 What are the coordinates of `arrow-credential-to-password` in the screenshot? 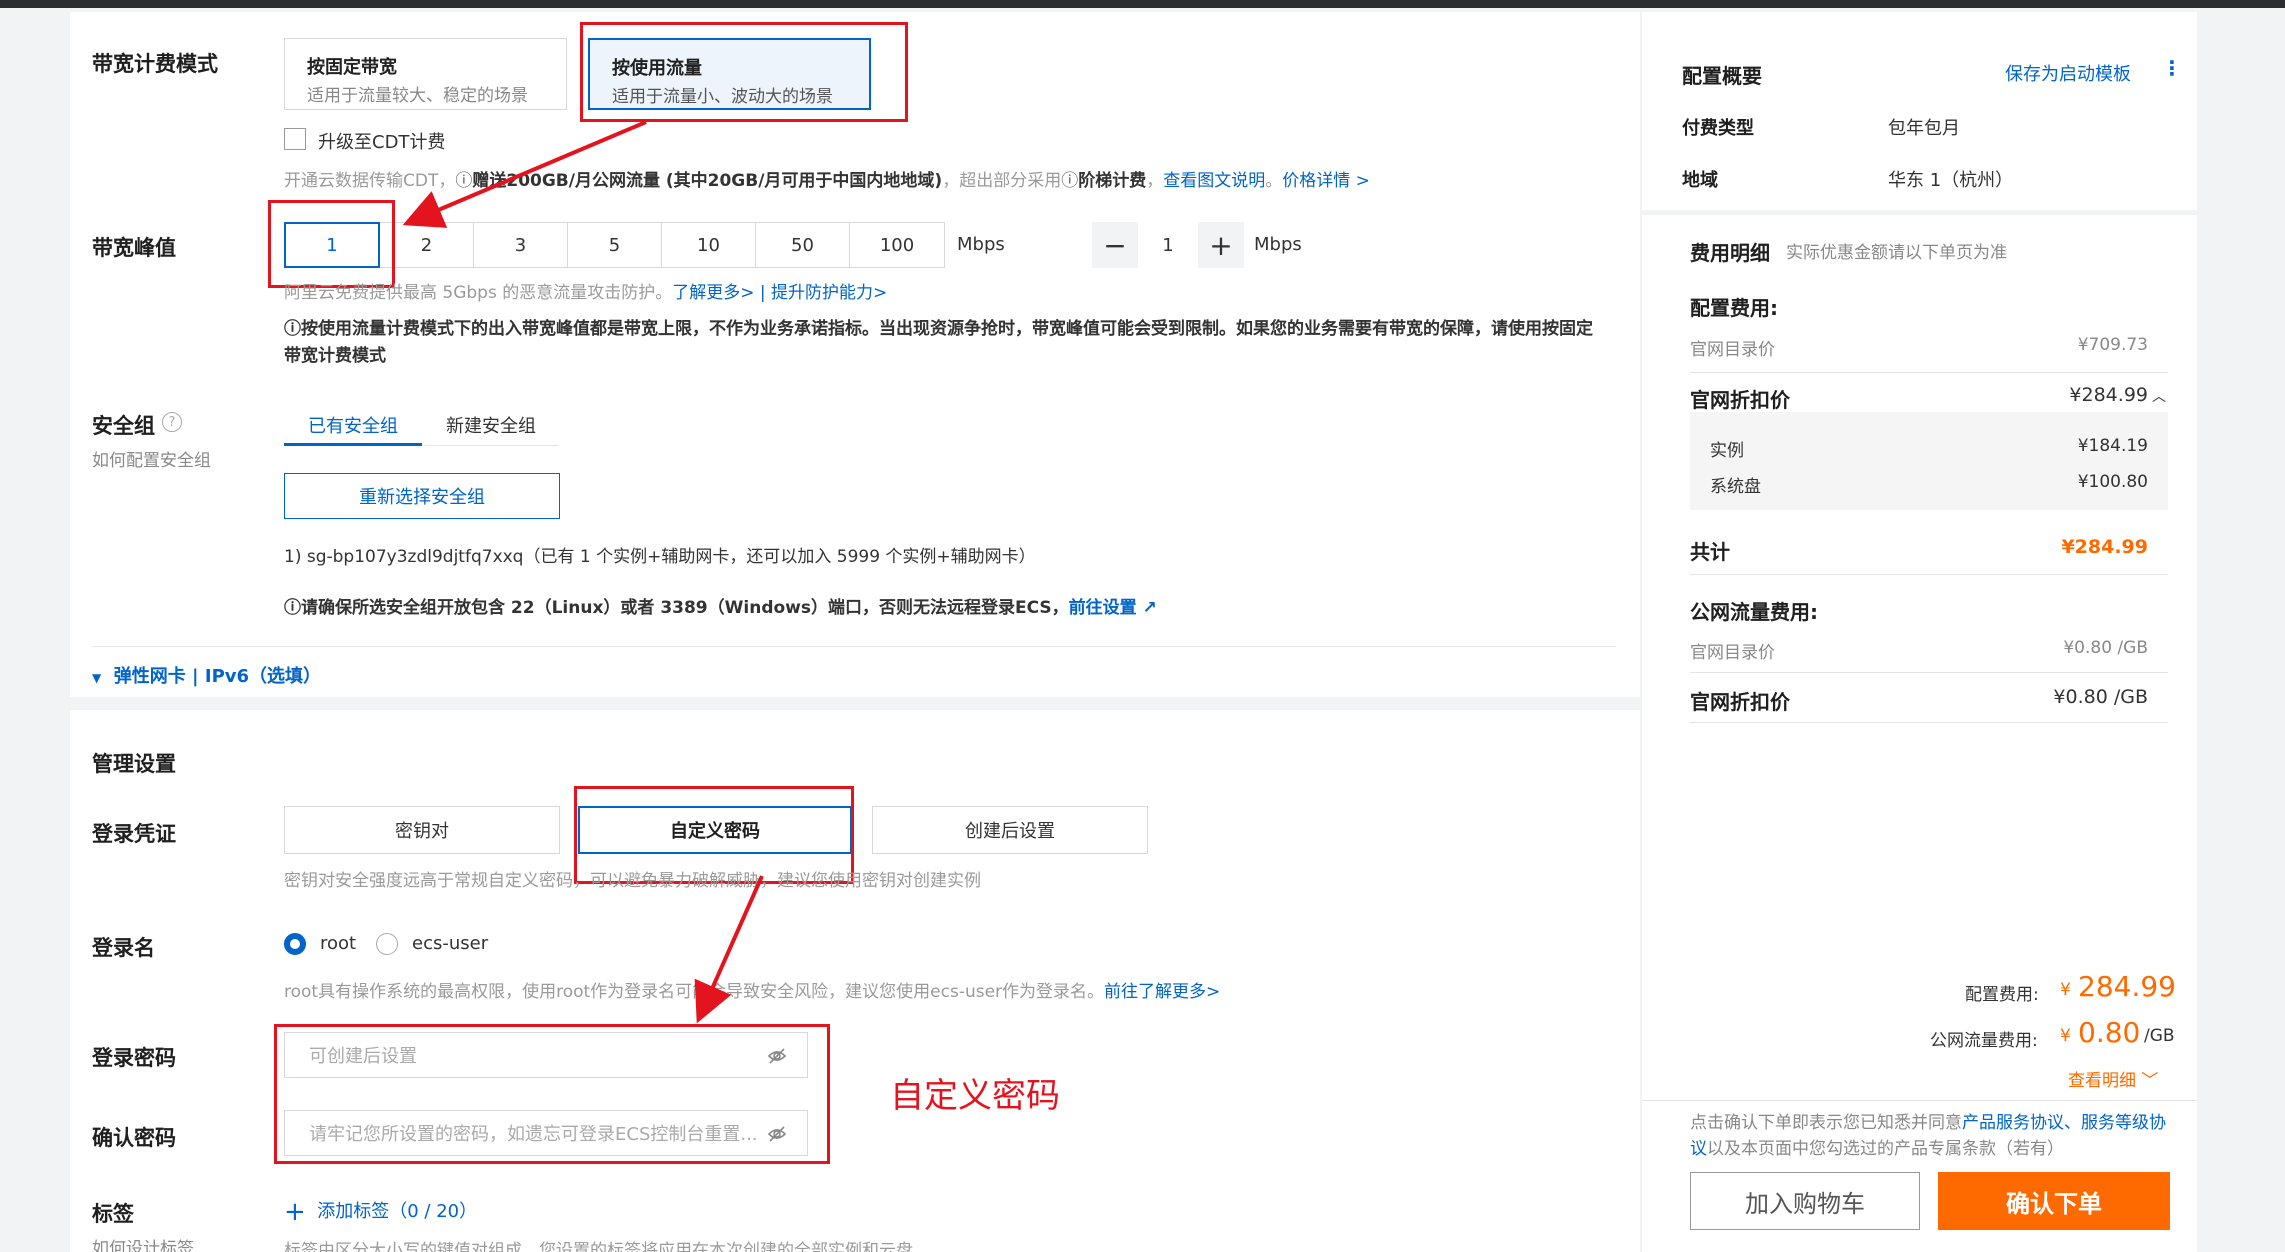 It's located at (729, 949).